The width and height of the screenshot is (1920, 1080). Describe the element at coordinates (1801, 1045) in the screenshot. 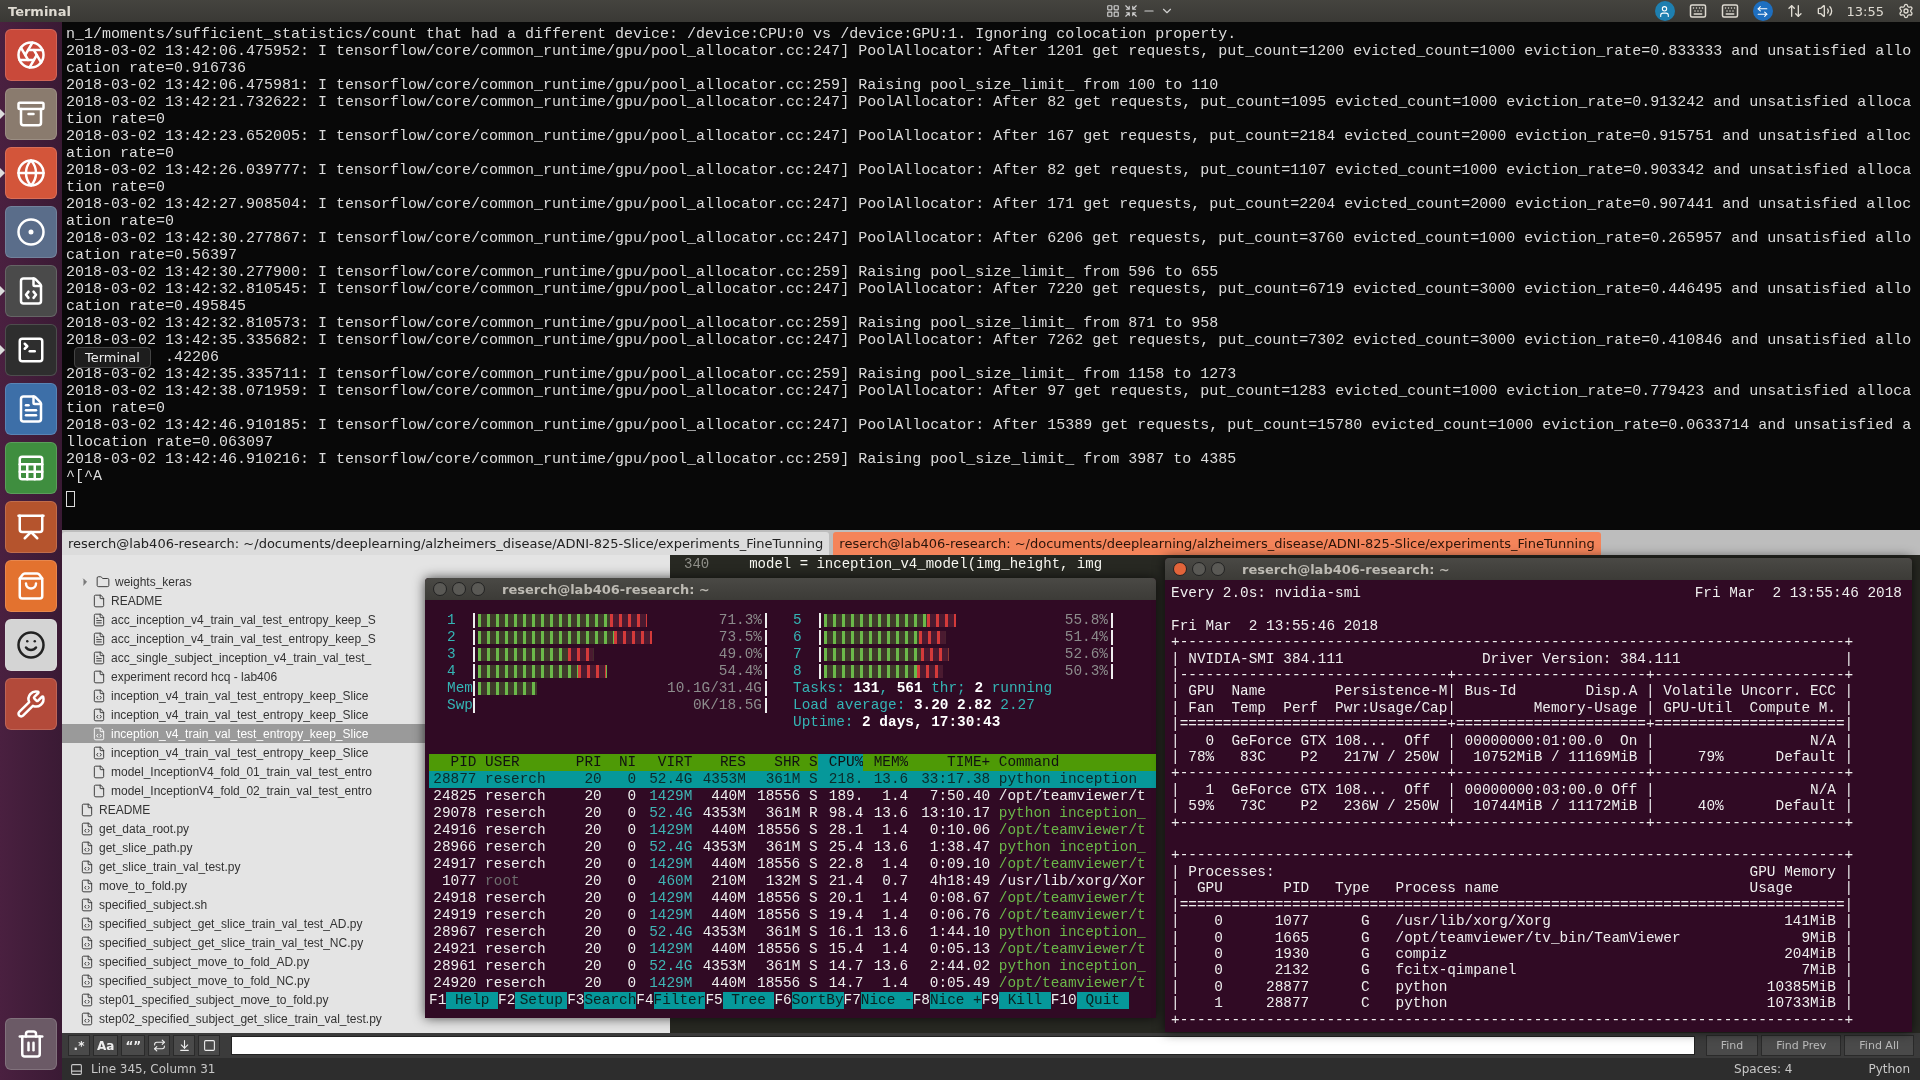

I see `find-button: Find Prev` at that location.